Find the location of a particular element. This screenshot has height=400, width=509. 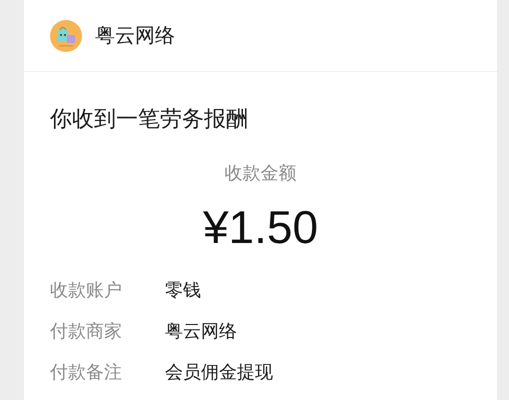

detail-value: 零钱 is located at coordinates (183, 290).